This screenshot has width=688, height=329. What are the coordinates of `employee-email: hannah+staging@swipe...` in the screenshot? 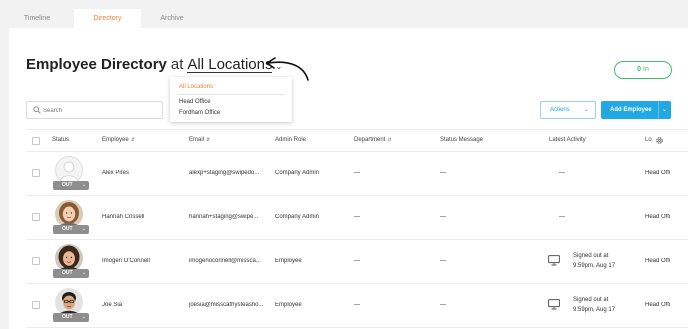 It's located at (224, 217).